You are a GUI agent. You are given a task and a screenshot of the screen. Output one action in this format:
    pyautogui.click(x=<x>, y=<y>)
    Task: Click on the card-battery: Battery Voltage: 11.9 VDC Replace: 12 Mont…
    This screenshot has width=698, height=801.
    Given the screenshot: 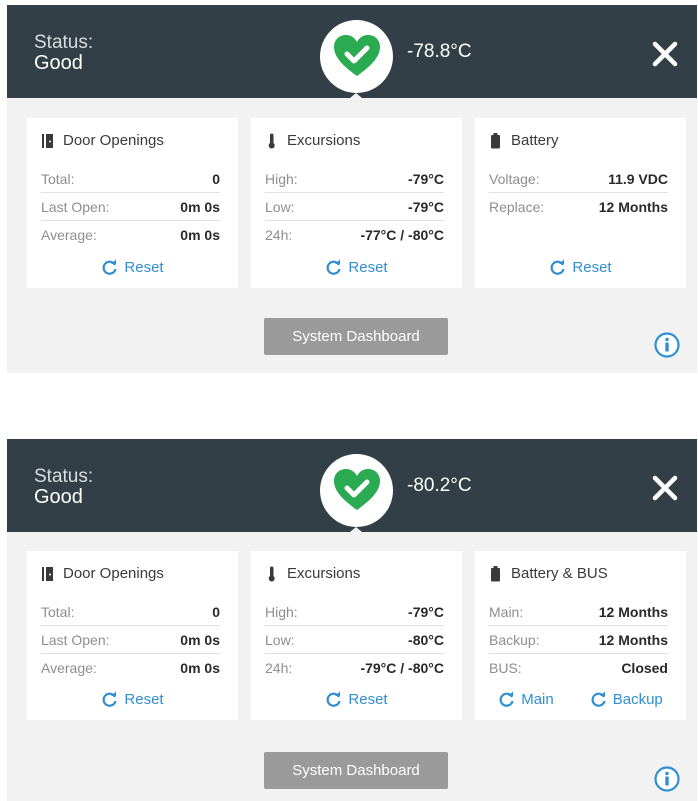 What is the action you would take?
    pyautogui.click(x=580, y=203)
    